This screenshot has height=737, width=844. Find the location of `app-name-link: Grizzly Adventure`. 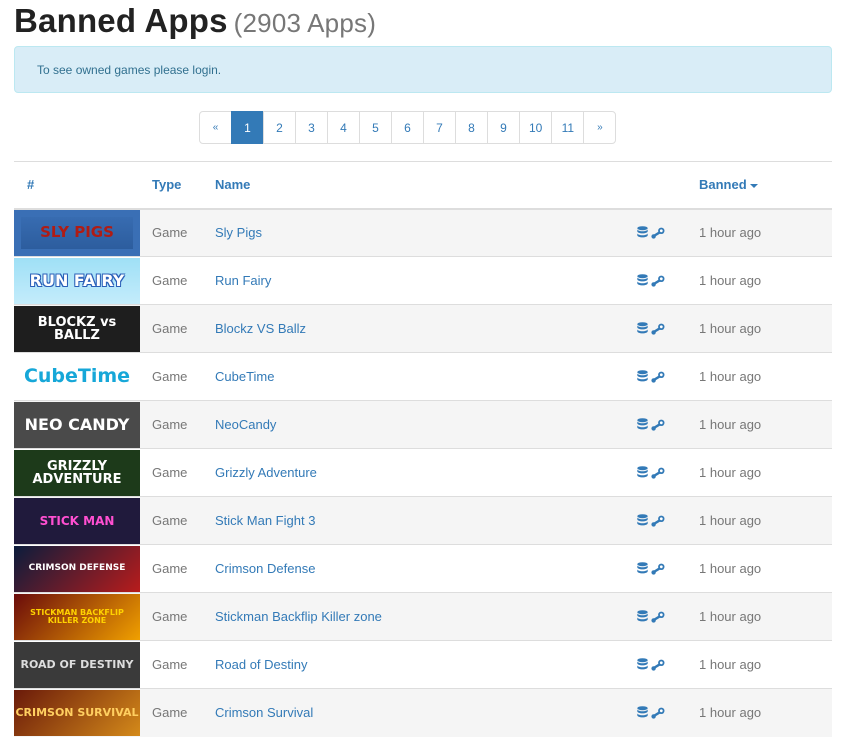

app-name-link: Grizzly Adventure is located at coordinates (266, 472).